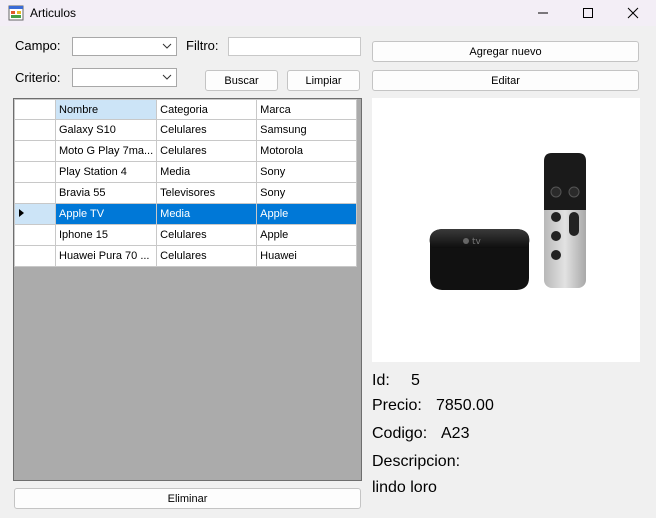 The height and width of the screenshot is (518, 656). I want to click on descripcion-value: lindo loro, so click(404, 487).